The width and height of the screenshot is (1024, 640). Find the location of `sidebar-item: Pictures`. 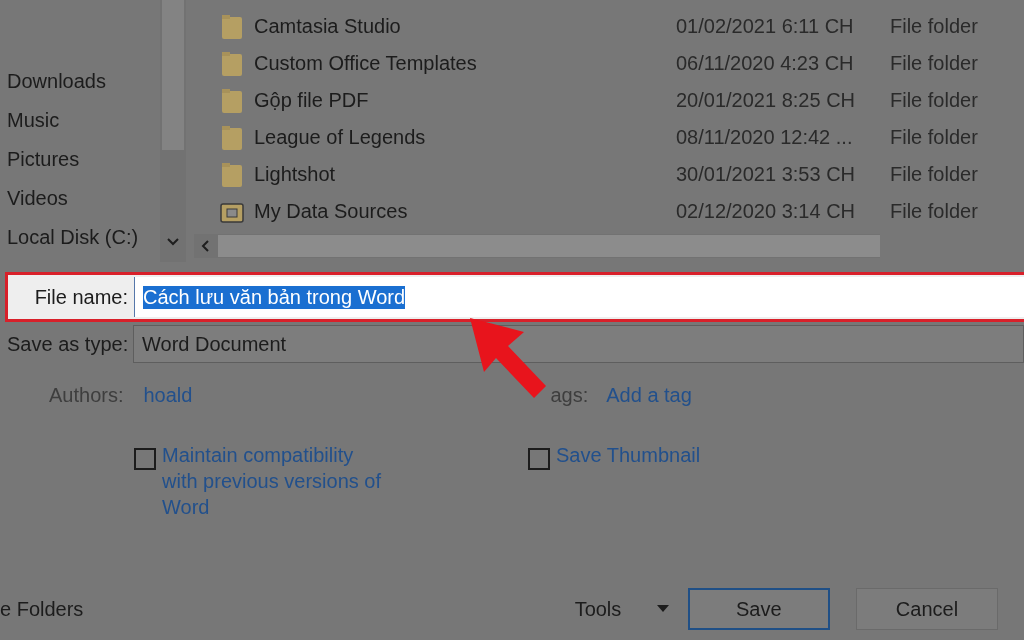

sidebar-item: Pictures is located at coordinates (80, 164).